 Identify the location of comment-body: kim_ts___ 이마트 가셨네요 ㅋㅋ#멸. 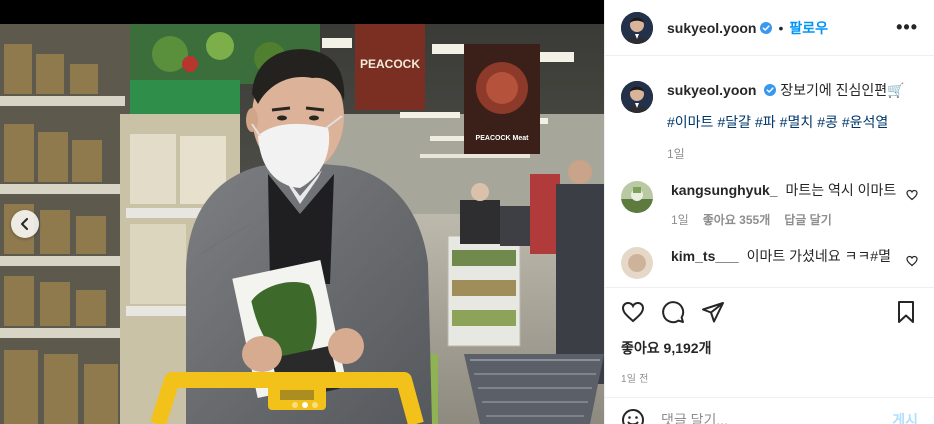
(794, 263).